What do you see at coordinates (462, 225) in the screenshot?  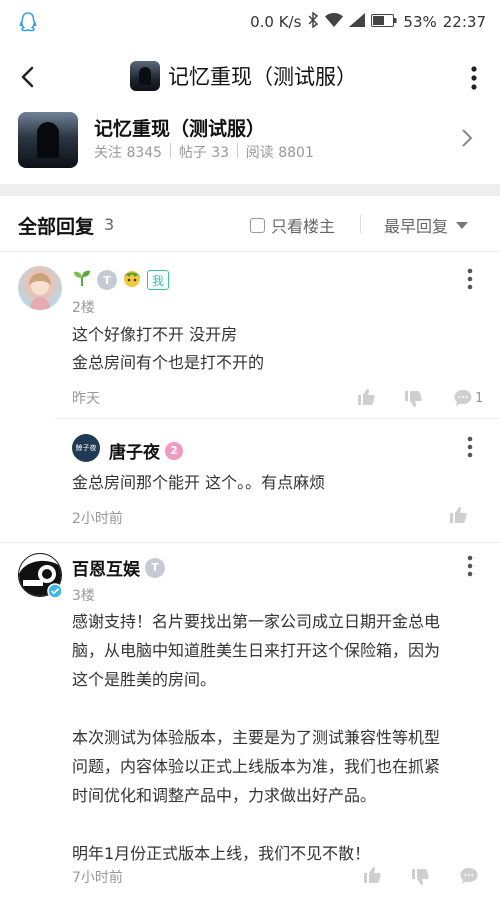 I see `caret-down-icon` at bounding box center [462, 225].